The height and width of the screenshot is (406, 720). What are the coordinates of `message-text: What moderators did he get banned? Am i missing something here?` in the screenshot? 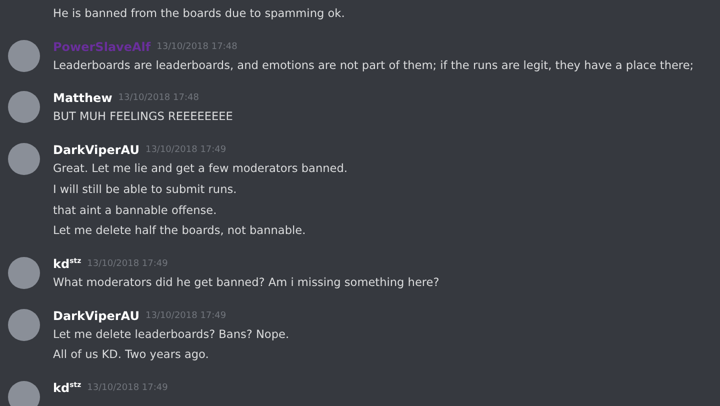 It's located at (246, 282).